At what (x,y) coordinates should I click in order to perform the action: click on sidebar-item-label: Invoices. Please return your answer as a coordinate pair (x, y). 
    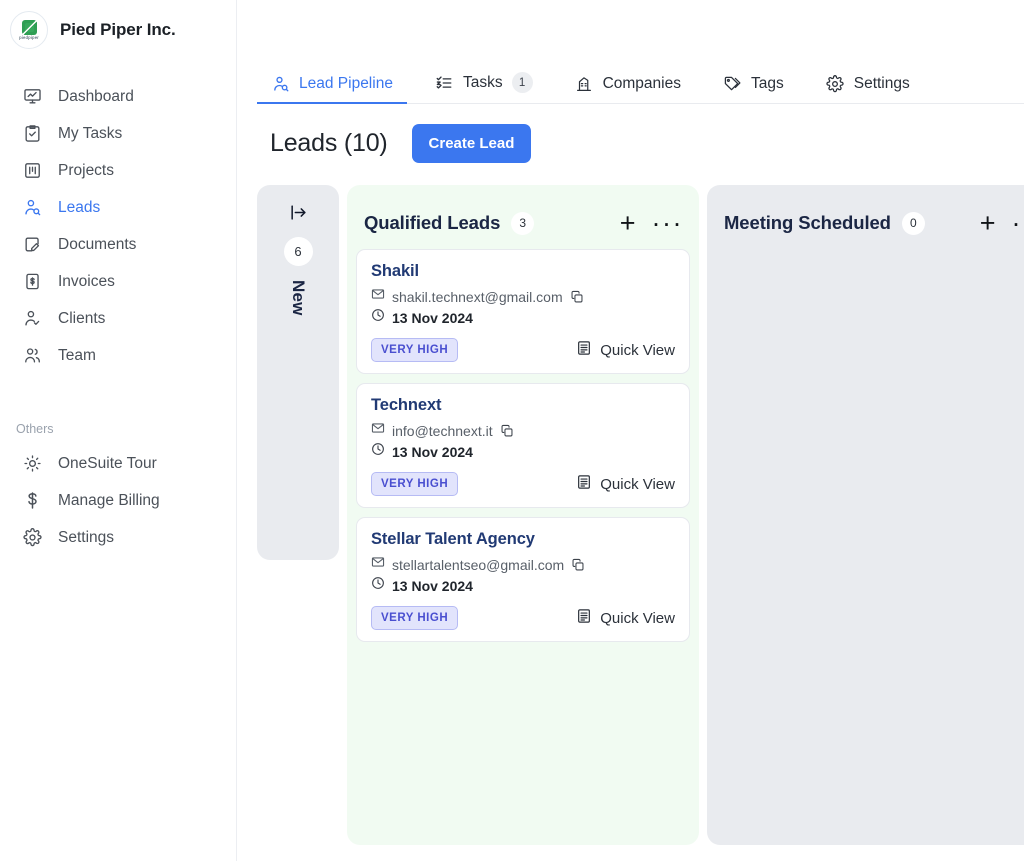
    Looking at the image, I should click on (86, 281).